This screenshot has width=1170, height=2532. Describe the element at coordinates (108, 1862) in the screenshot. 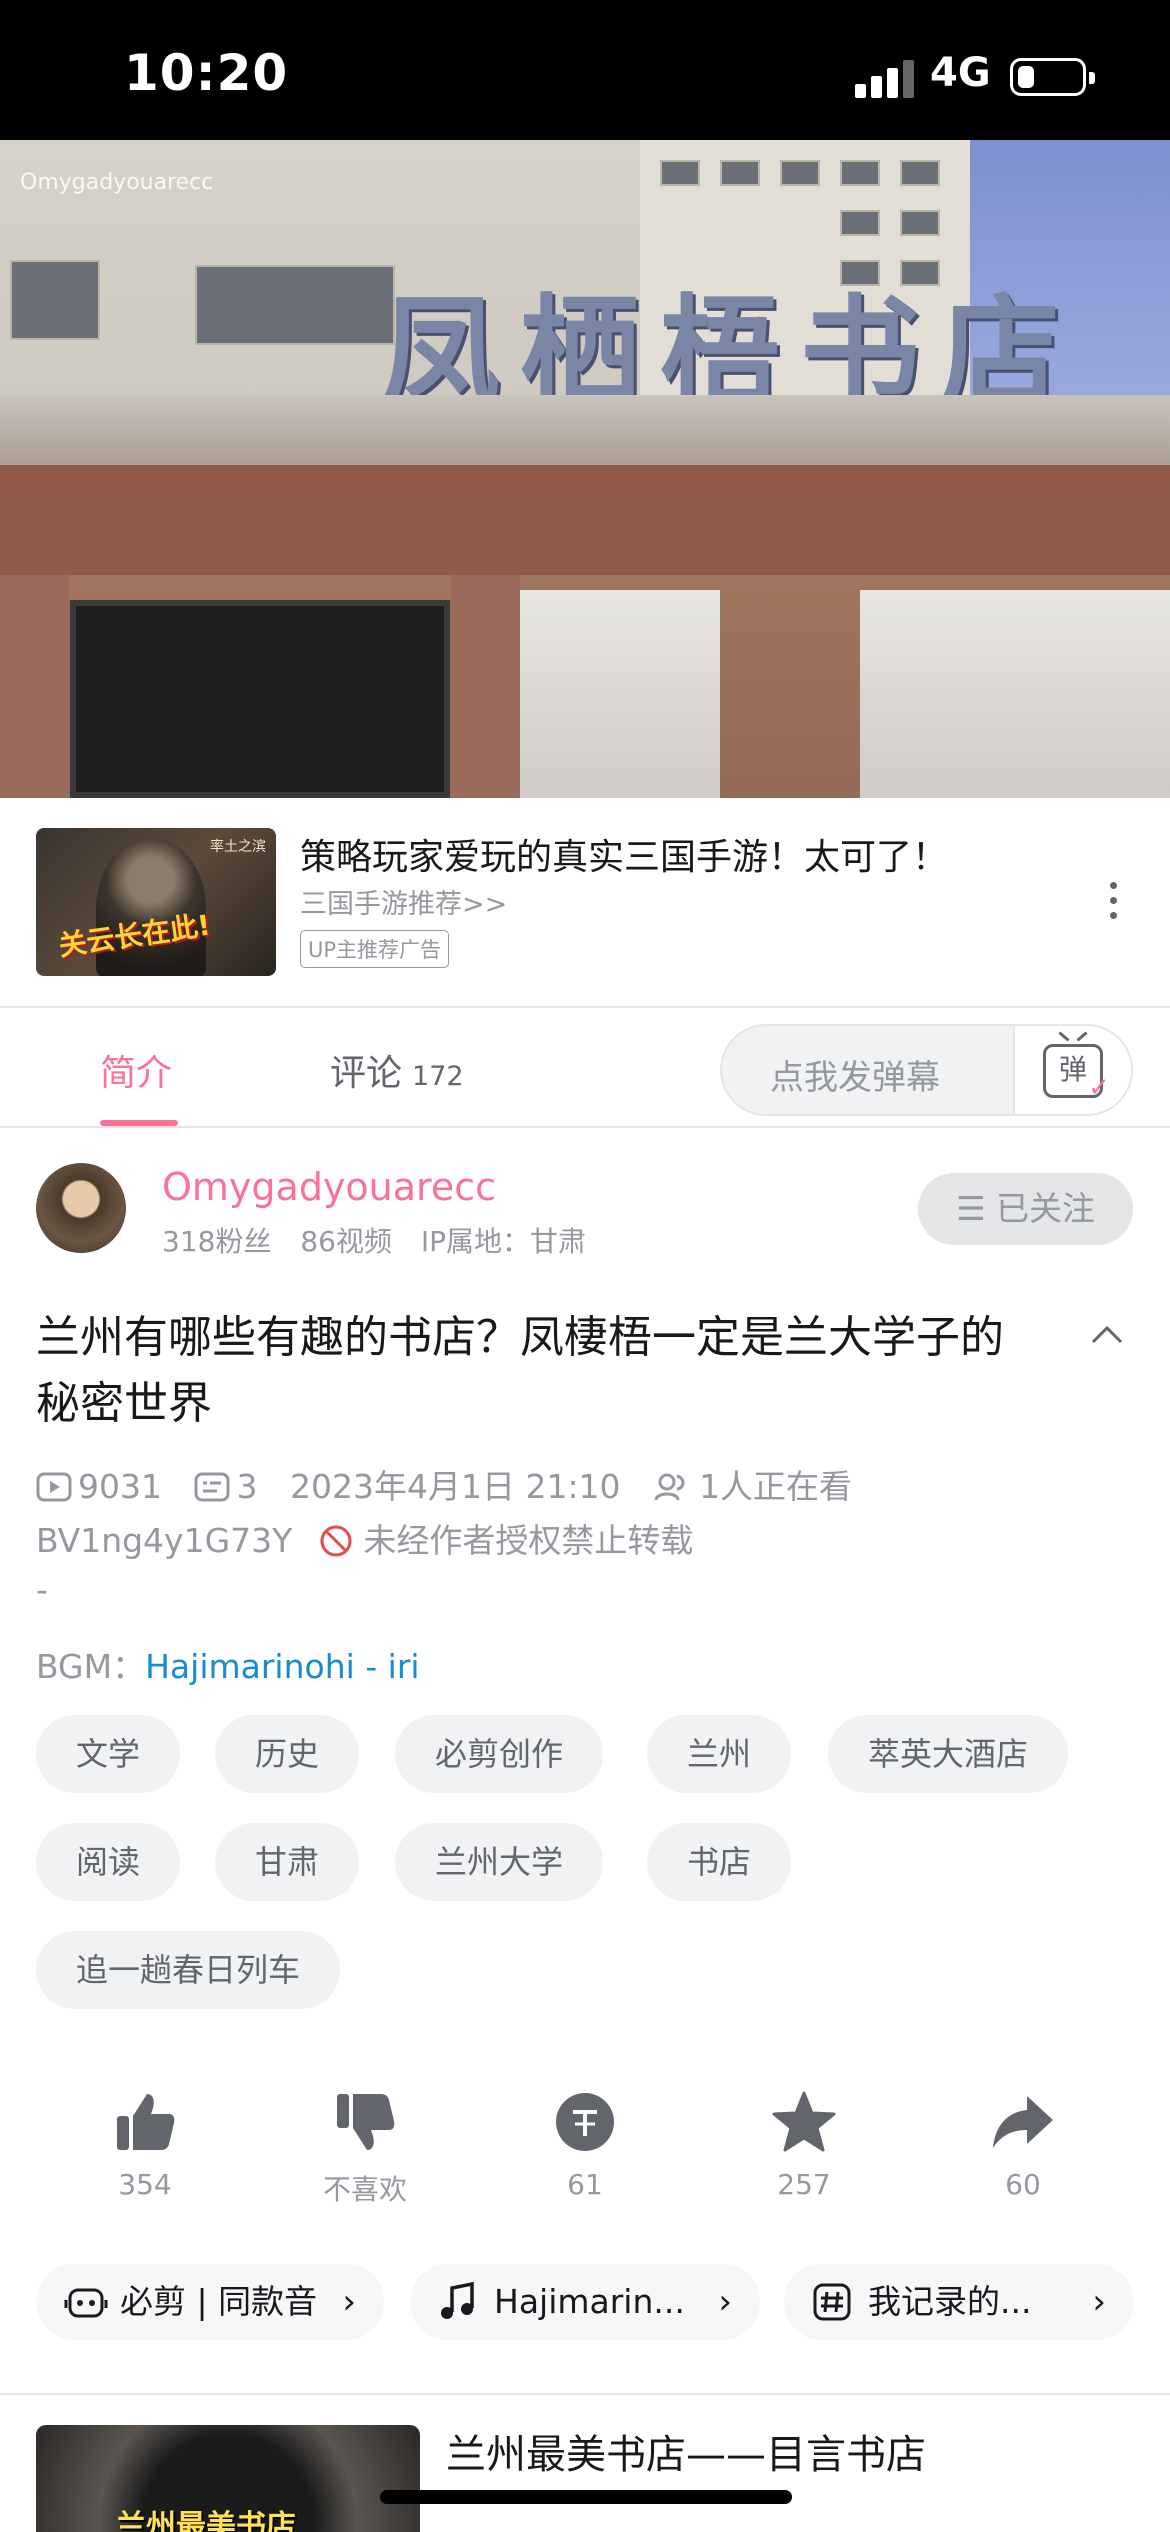

I see `tag: 阅读` at that location.